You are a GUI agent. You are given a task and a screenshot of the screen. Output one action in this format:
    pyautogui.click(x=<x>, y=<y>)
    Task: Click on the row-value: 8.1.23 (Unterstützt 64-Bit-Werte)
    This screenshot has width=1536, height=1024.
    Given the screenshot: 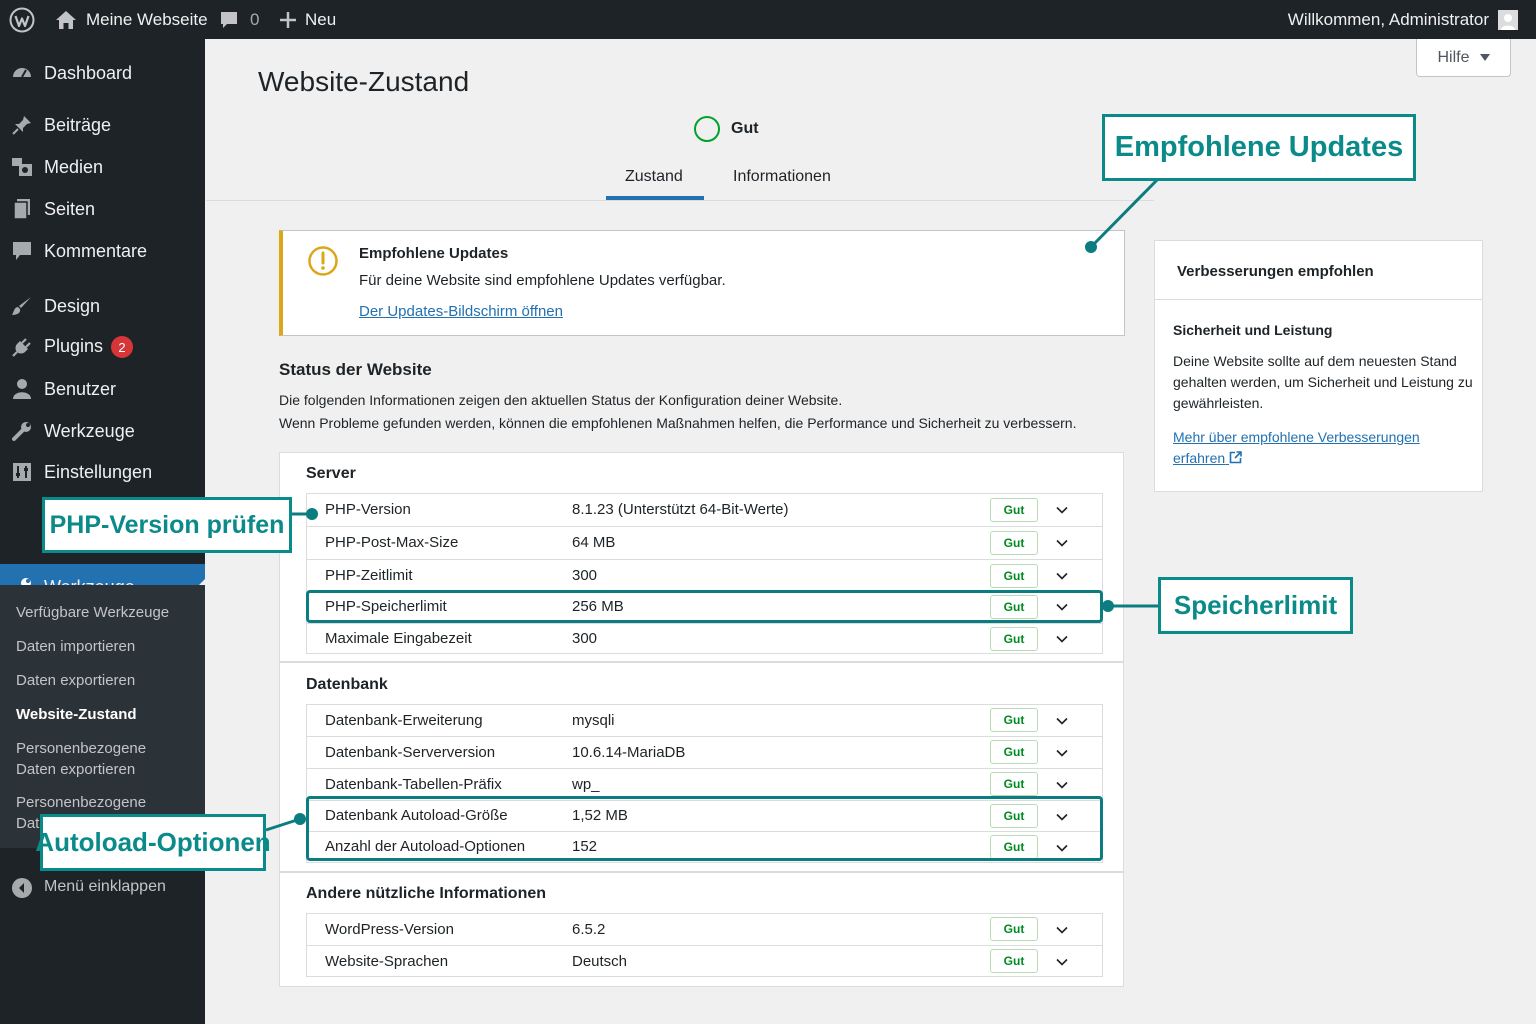 What is the action you would take?
    pyautogui.click(x=680, y=509)
    